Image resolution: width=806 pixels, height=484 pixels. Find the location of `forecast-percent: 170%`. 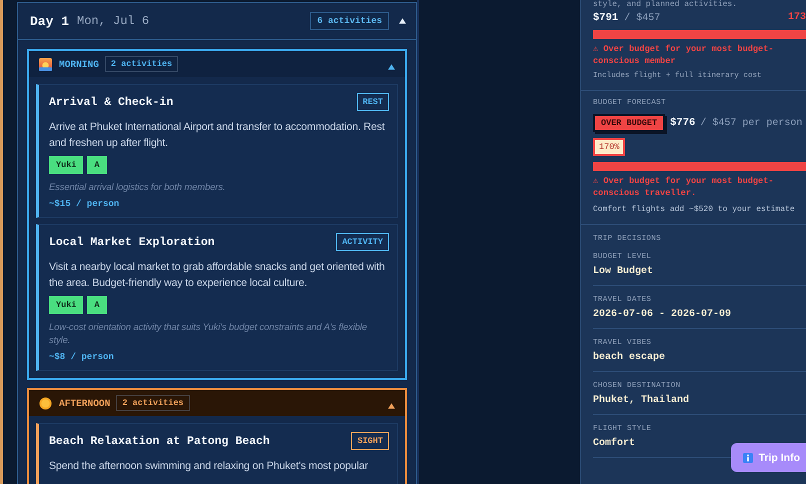

forecast-percent: 170% is located at coordinates (609, 147).